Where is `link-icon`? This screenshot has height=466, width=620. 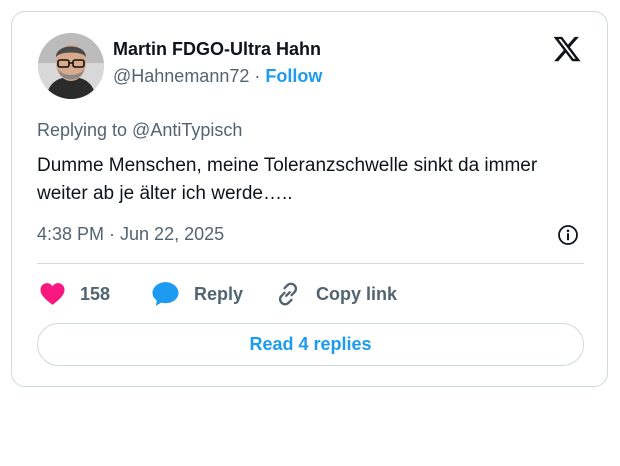 link-icon is located at coordinates (288, 294).